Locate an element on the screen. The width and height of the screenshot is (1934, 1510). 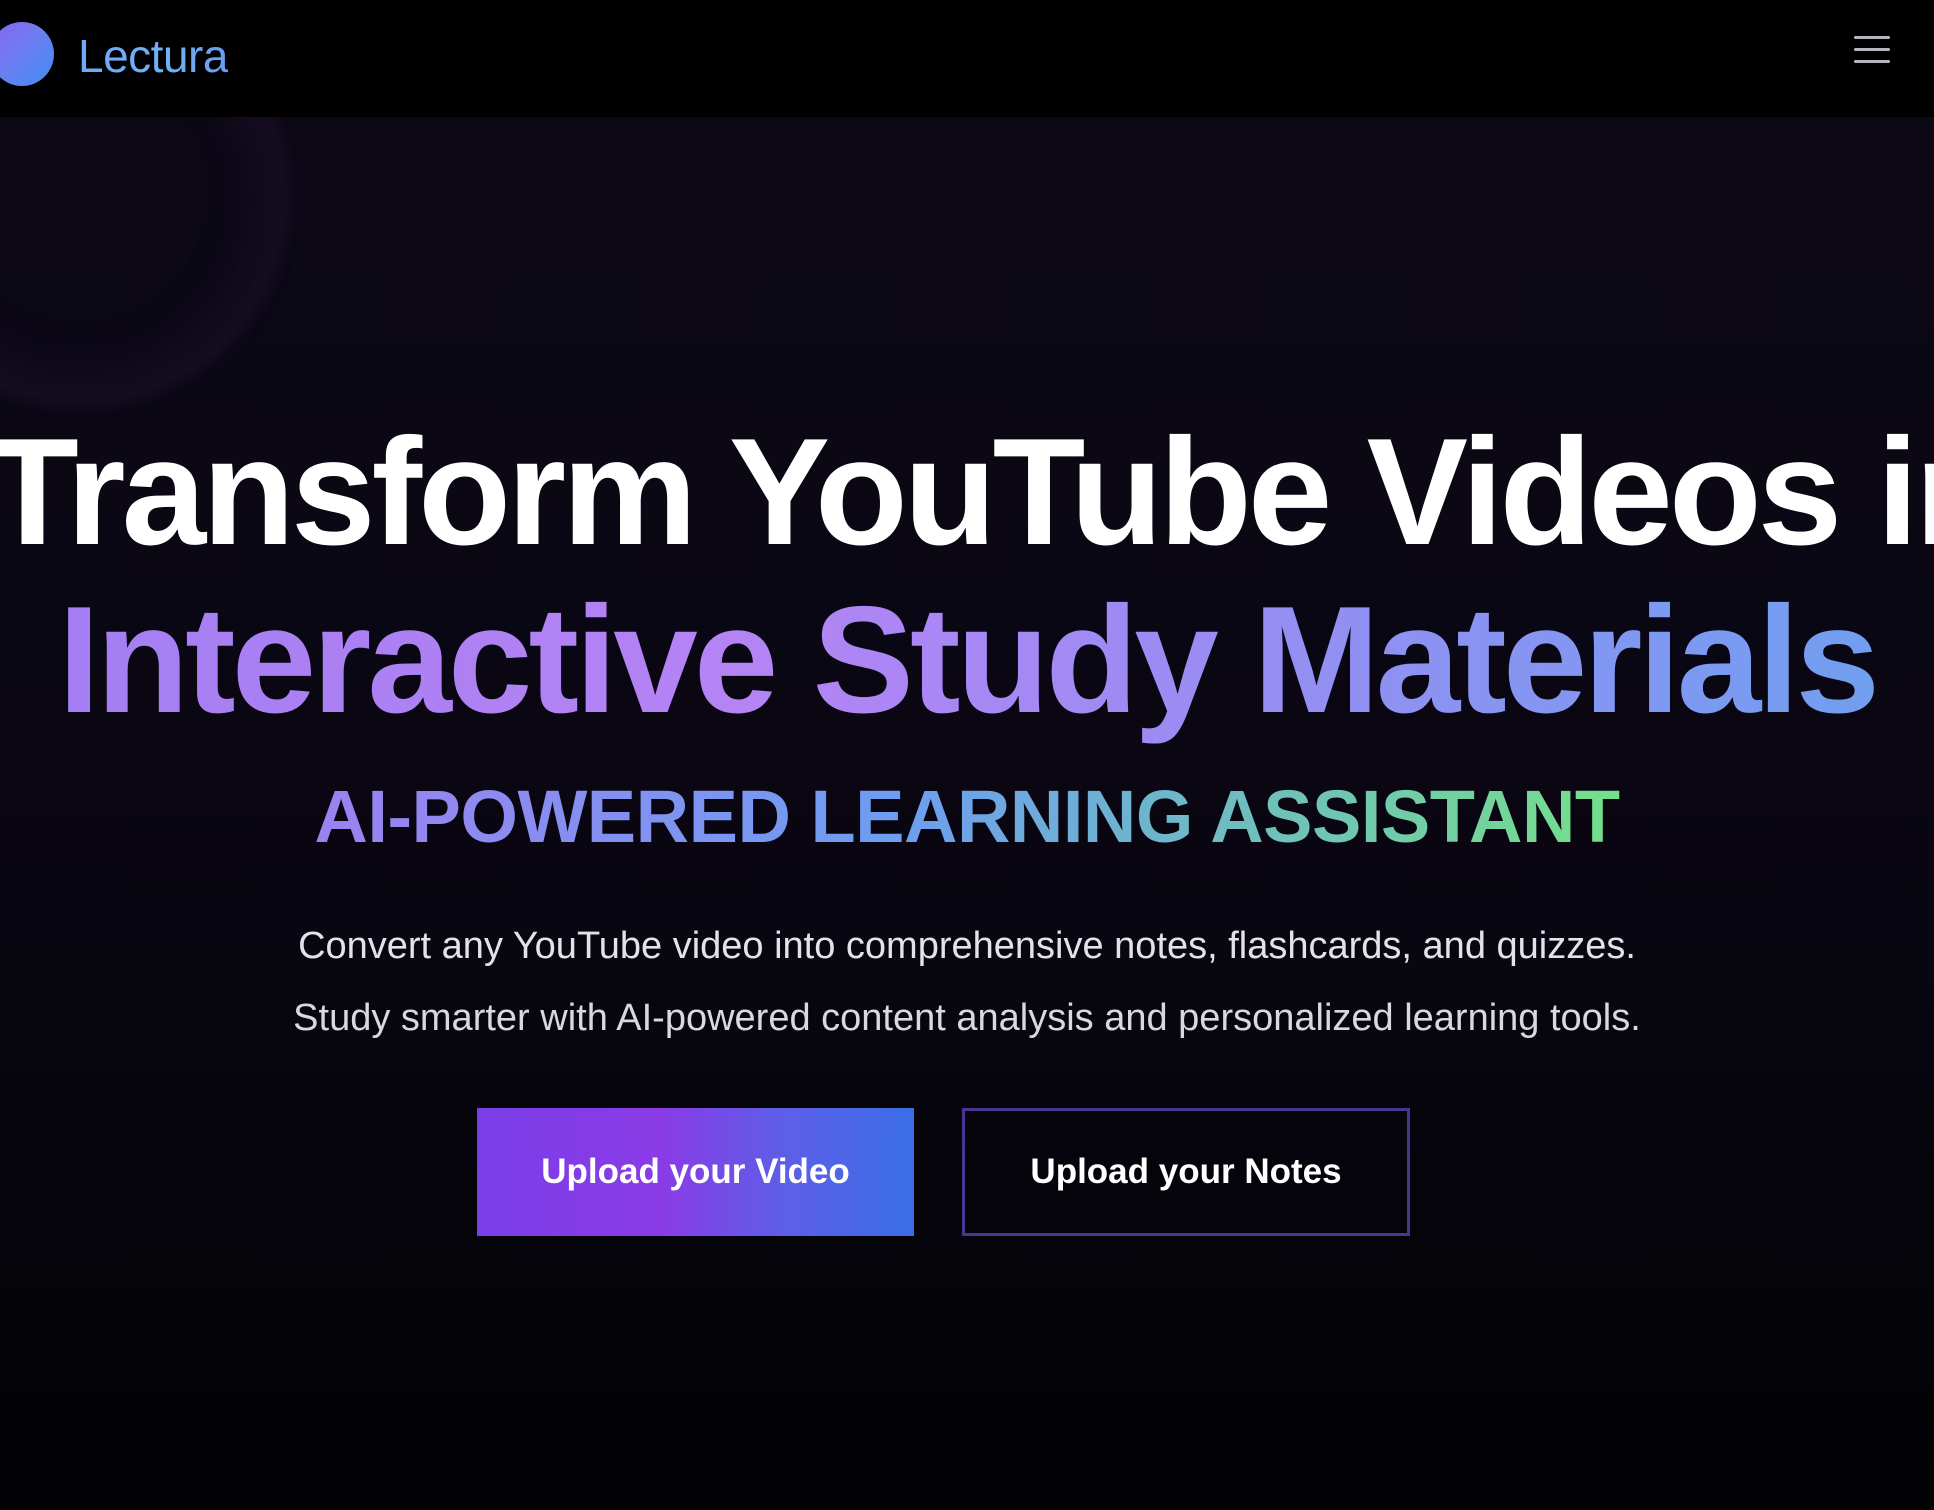
headline-line-1: Transform YouTube Videos into is located at coordinates (967, 492).